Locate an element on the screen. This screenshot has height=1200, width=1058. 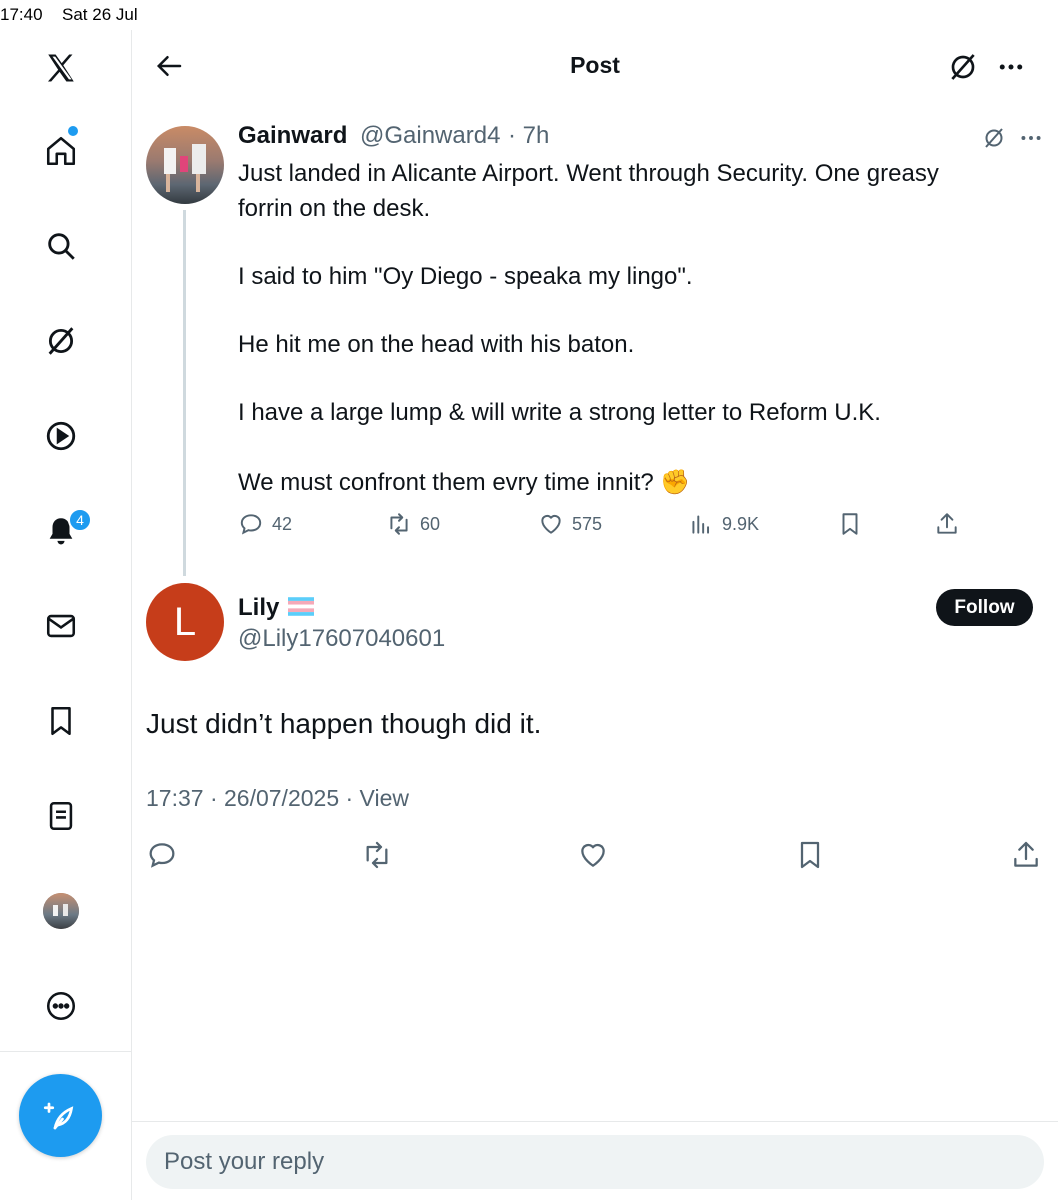
x-logo-icon is located at coordinates (61, 68).